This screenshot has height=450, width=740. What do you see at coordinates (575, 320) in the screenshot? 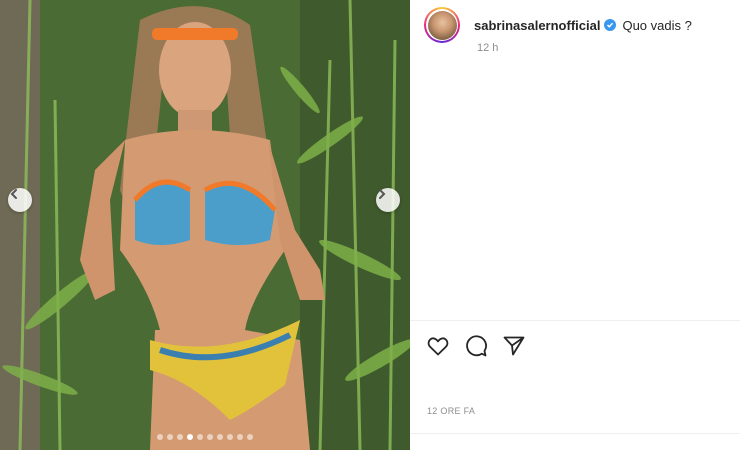
I see `actions-divider` at bounding box center [575, 320].